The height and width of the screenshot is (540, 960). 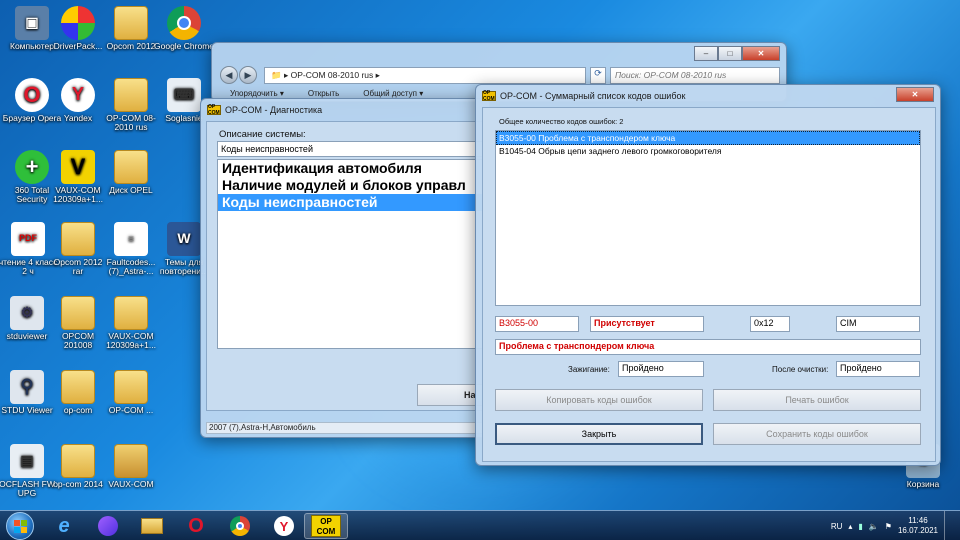 What do you see at coordinates (248, 75) in the screenshot?
I see `forward-button: ▶` at bounding box center [248, 75].